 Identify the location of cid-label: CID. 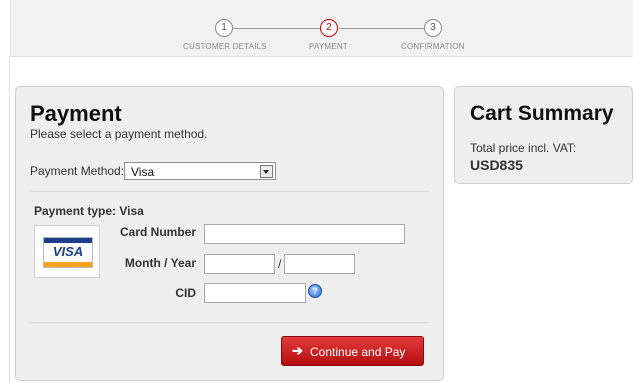
(185, 293).